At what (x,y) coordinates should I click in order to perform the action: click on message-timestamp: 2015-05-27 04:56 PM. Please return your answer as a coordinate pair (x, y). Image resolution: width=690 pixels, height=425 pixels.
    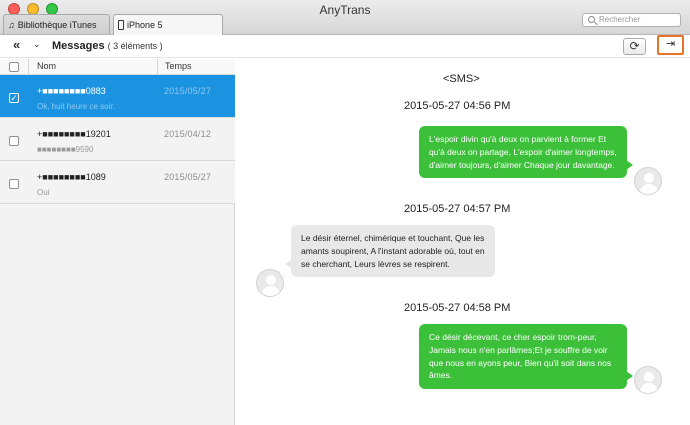
    Looking at the image, I should click on (457, 106).